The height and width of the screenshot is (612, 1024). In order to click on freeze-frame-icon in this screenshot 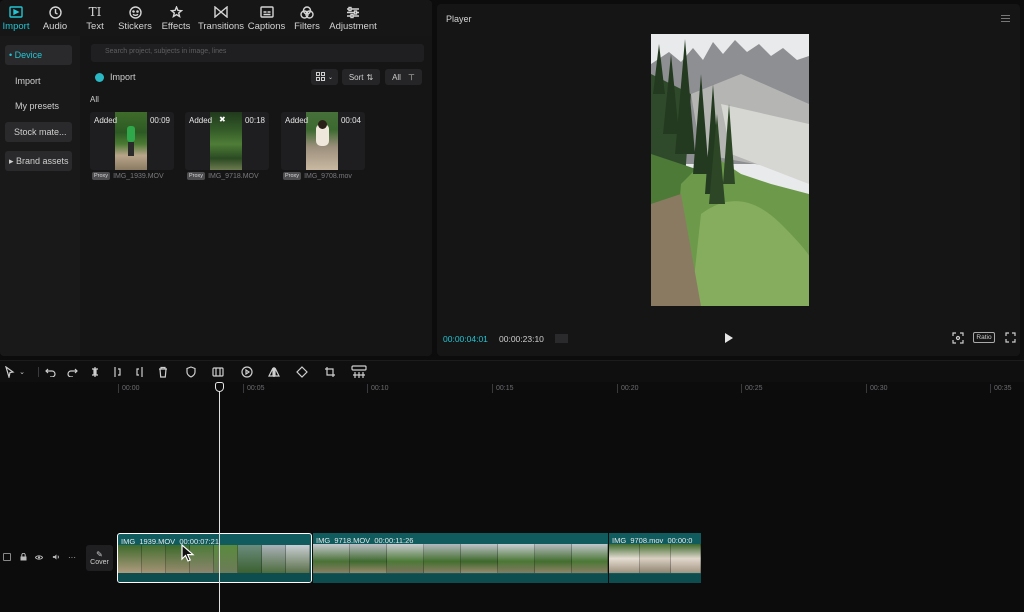, I will do `click(218, 372)`.